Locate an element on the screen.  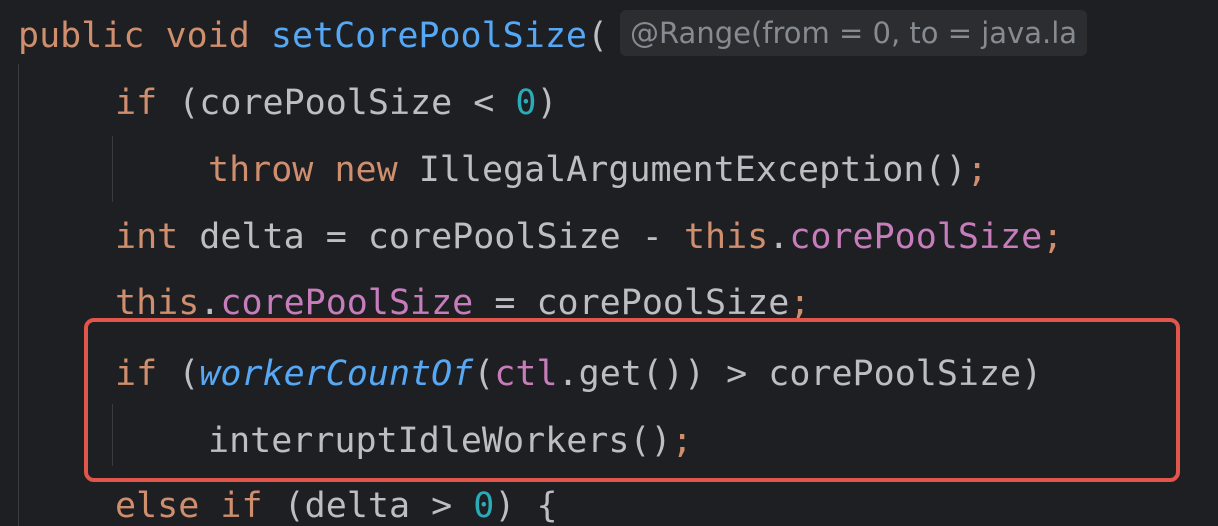
code-token: ) is located at coordinates (547, 103).